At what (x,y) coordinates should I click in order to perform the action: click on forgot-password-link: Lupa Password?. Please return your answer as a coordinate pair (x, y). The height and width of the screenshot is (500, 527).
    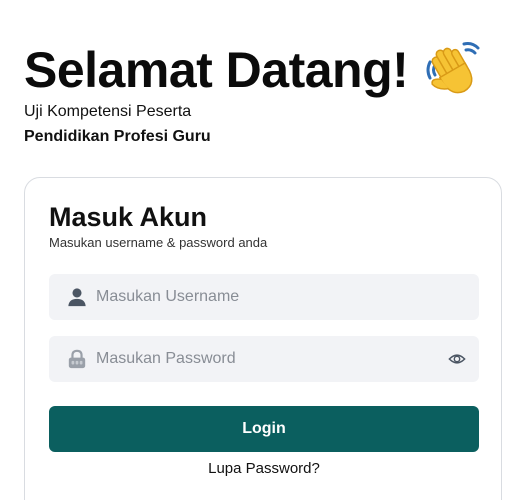
    Looking at the image, I should click on (264, 468).